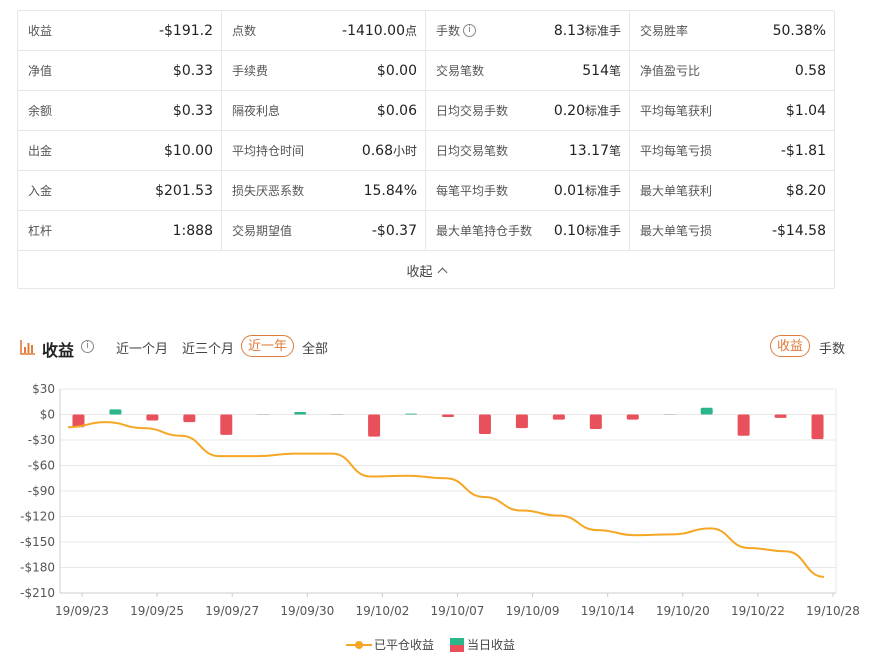 The width and height of the screenshot is (871, 665). I want to click on stat-cell: 损失厌恶系数 15.84%, so click(324, 191).